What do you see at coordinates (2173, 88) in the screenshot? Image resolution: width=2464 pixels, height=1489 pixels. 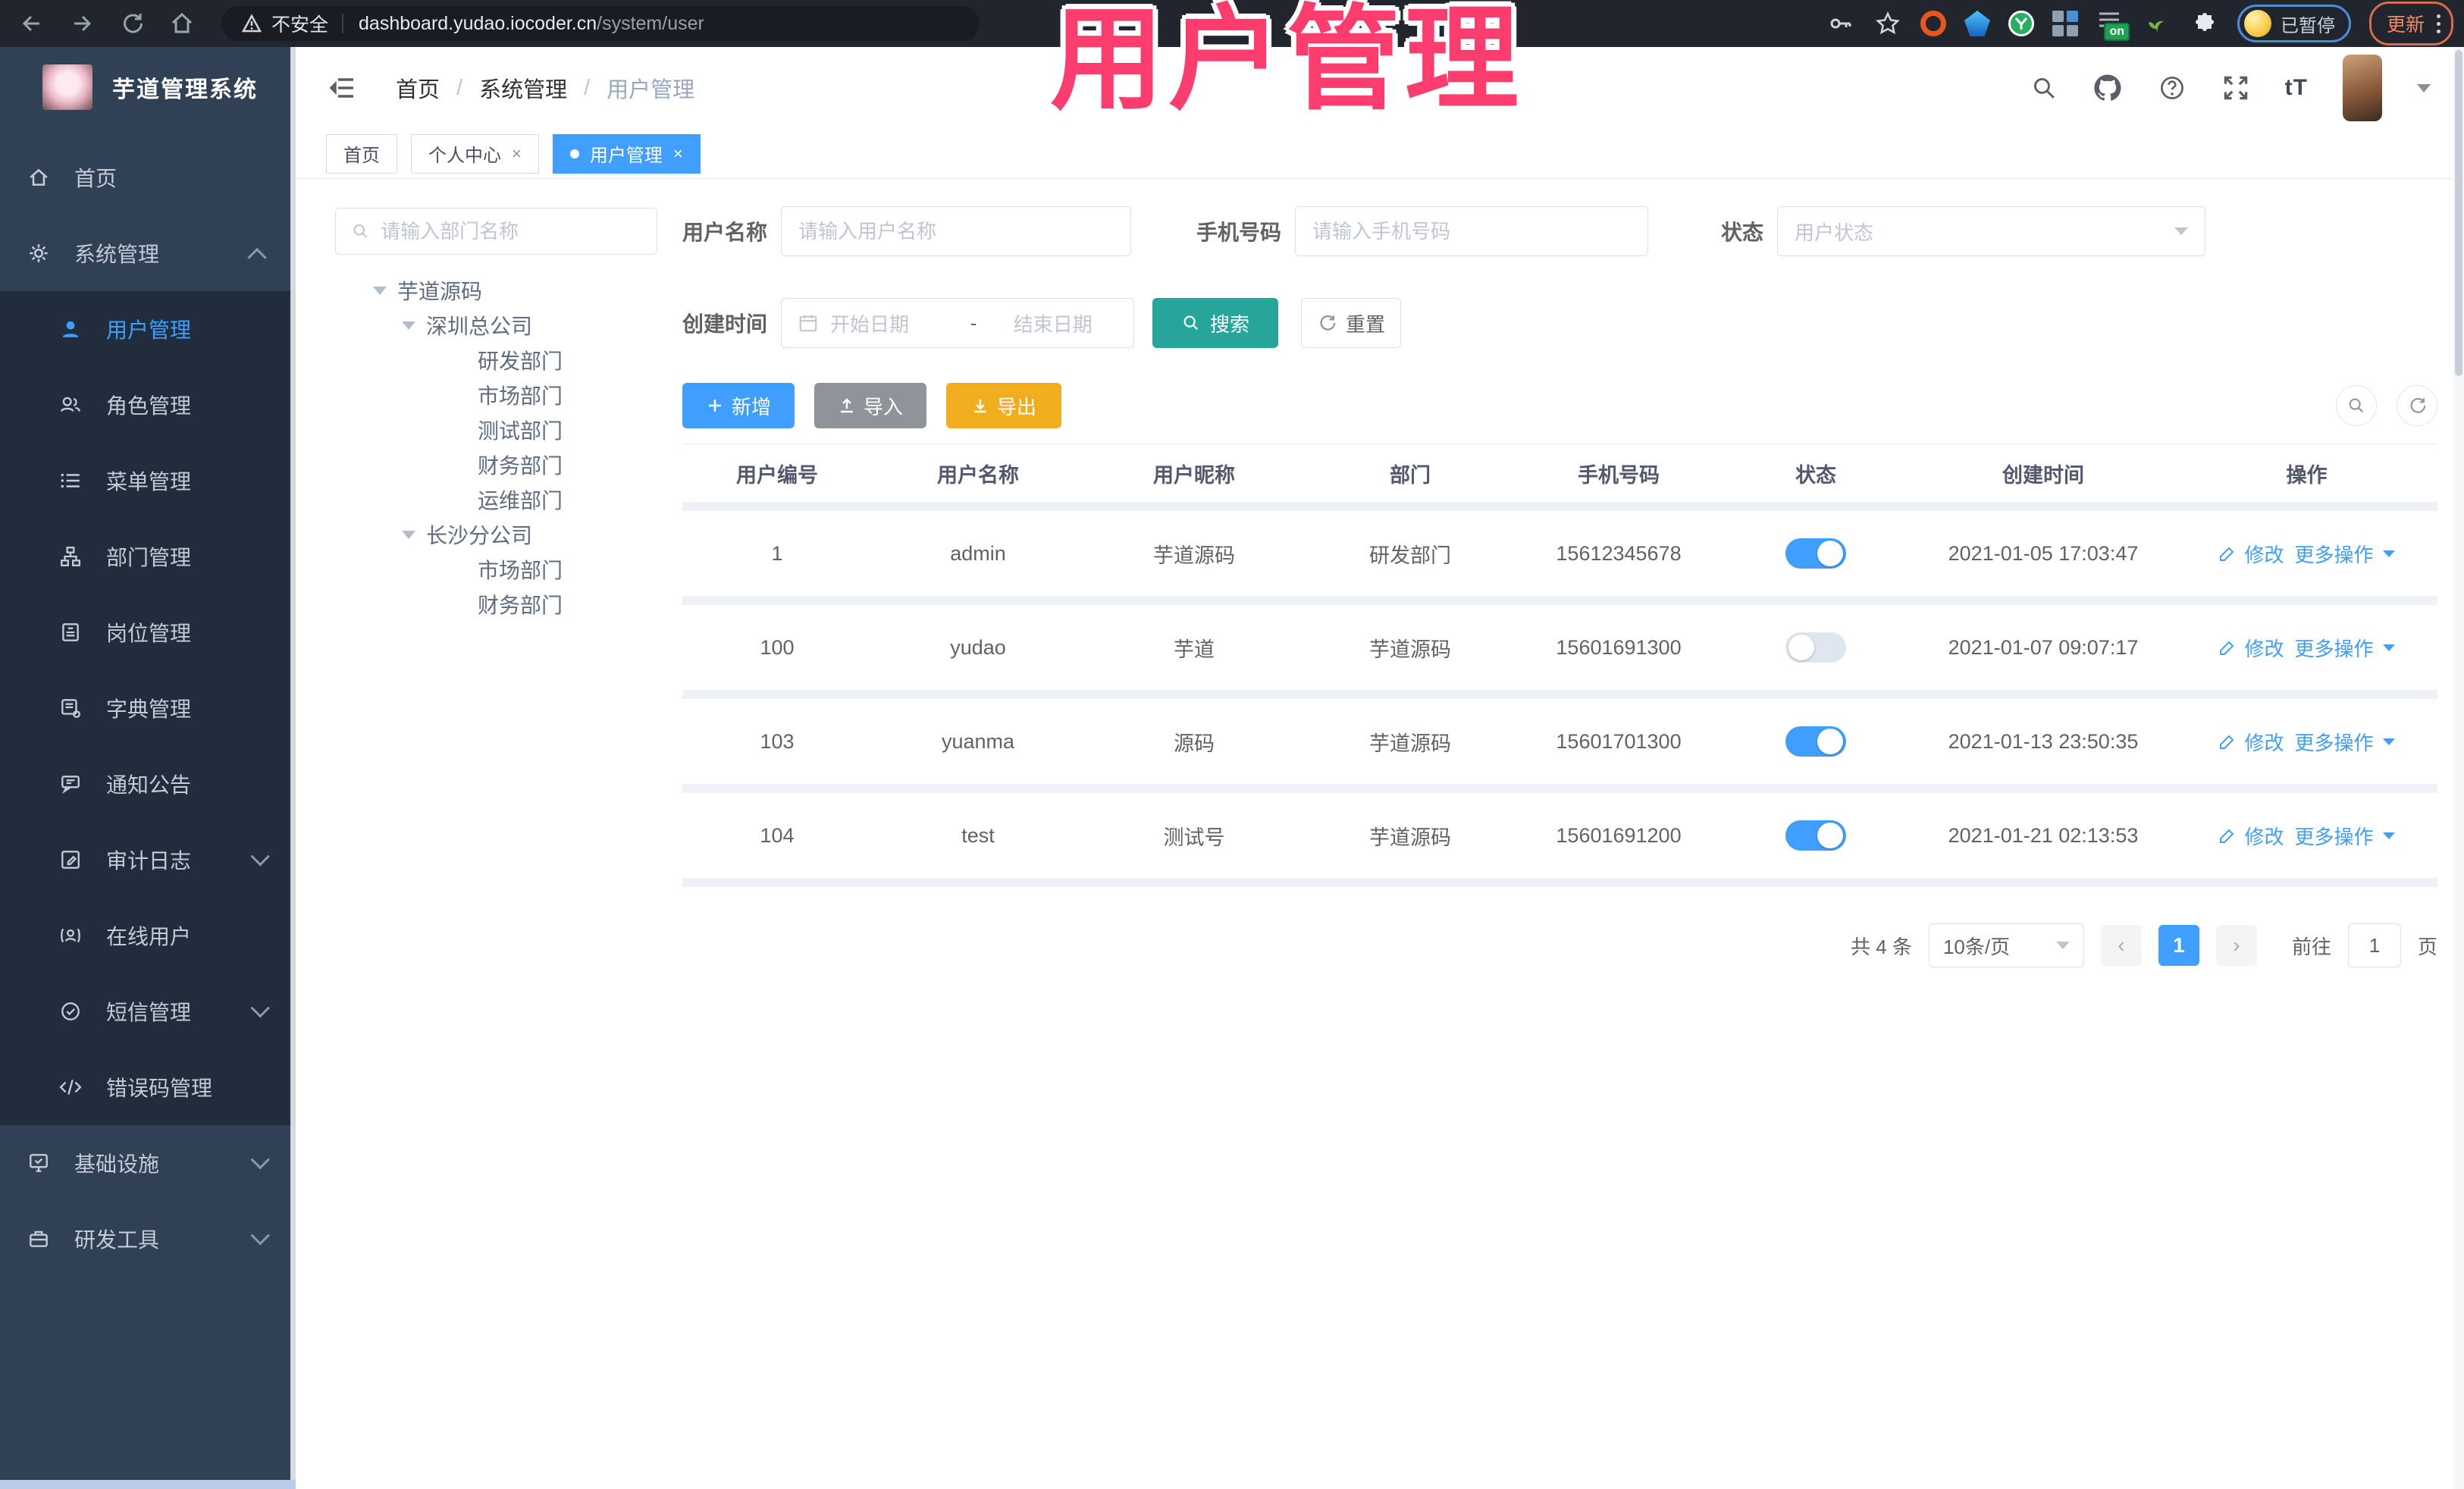 I see `help-icon` at bounding box center [2173, 88].